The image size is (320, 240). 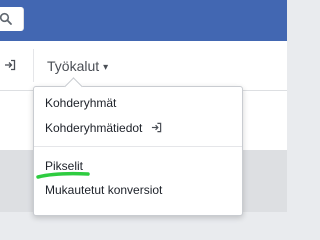 I want to click on highlight-annotation, so click(x=63, y=175).